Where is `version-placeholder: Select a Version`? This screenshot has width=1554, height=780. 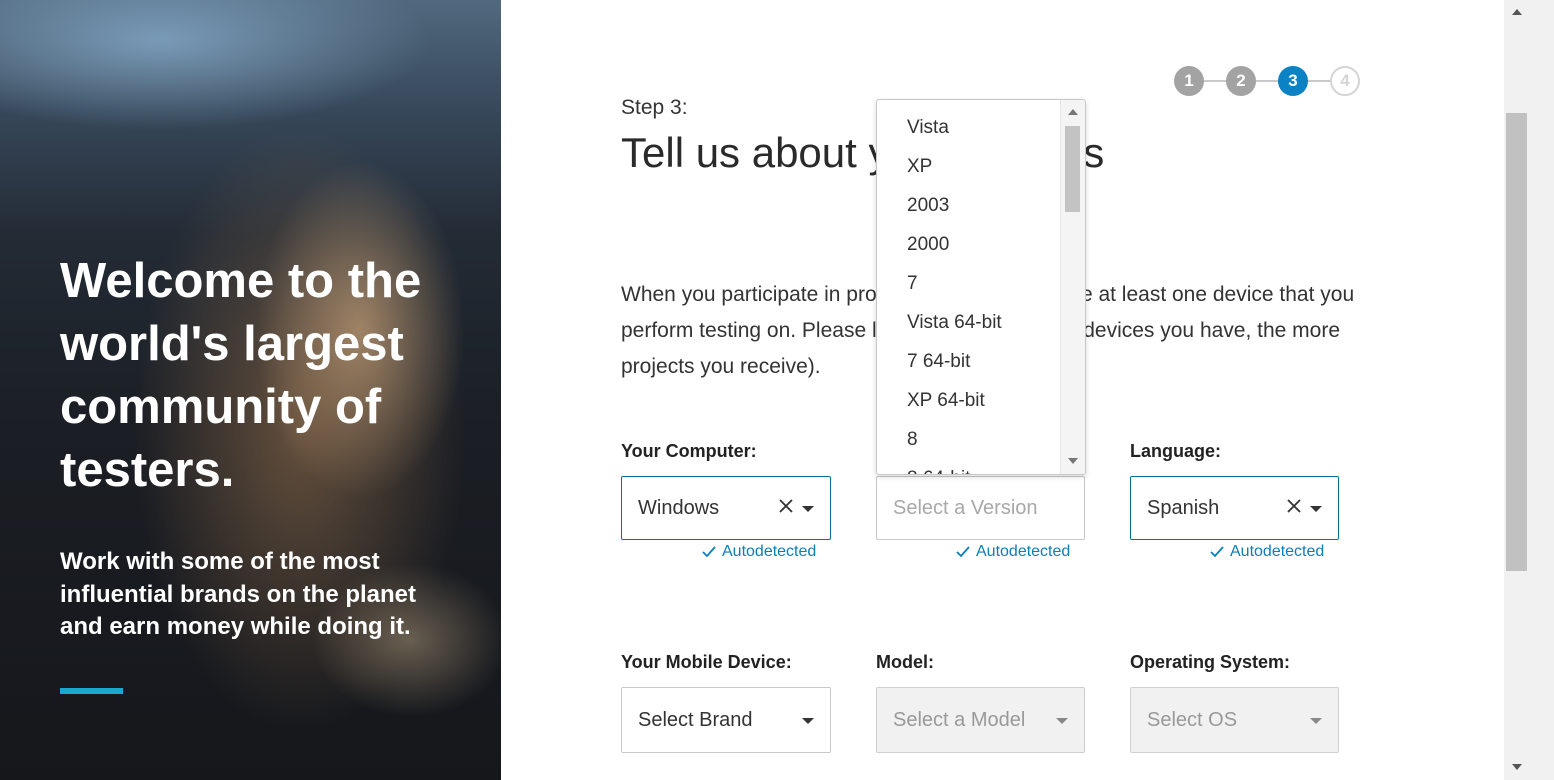 version-placeholder: Select a Version is located at coordinates (965, 507).